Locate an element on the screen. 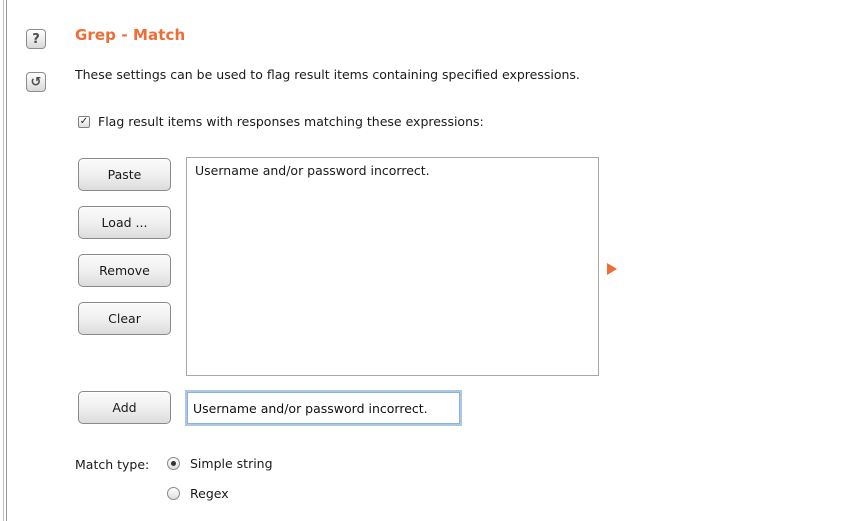  regex-label: Regex is located at coordinates (209, 493).